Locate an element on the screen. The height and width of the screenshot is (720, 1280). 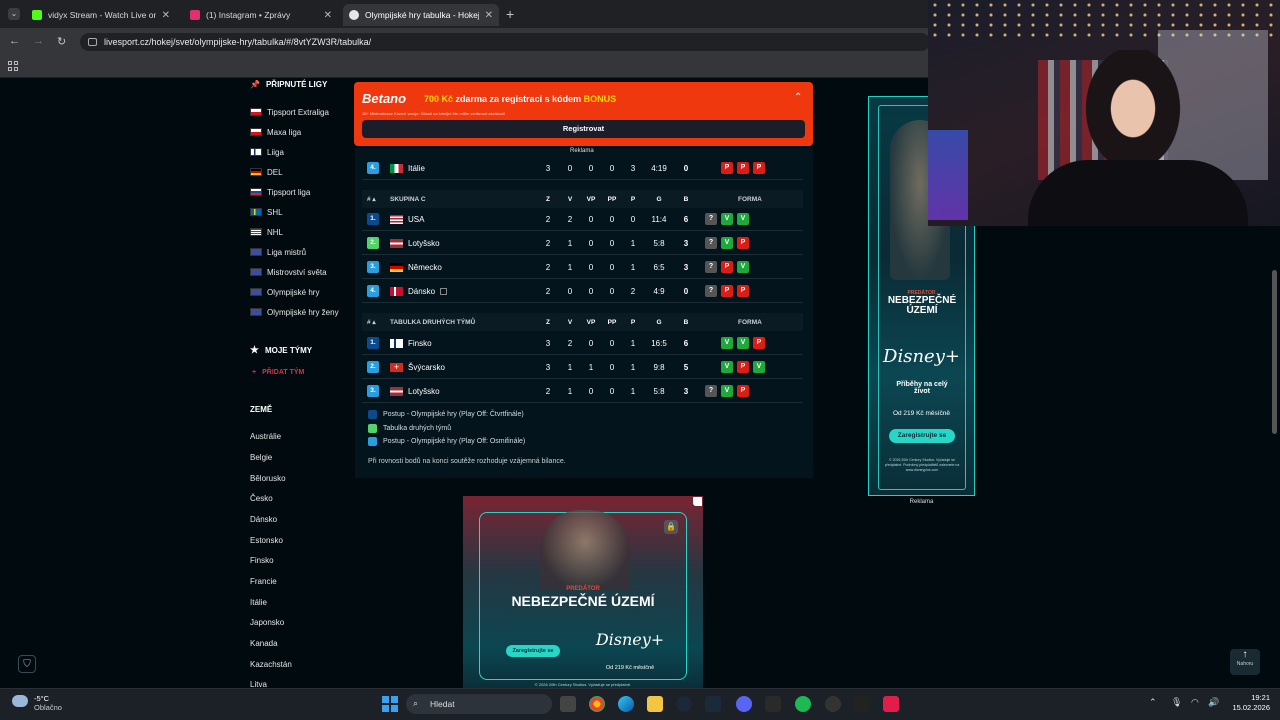
team-name: Švýcarsko is located at coordinates (426, 367).